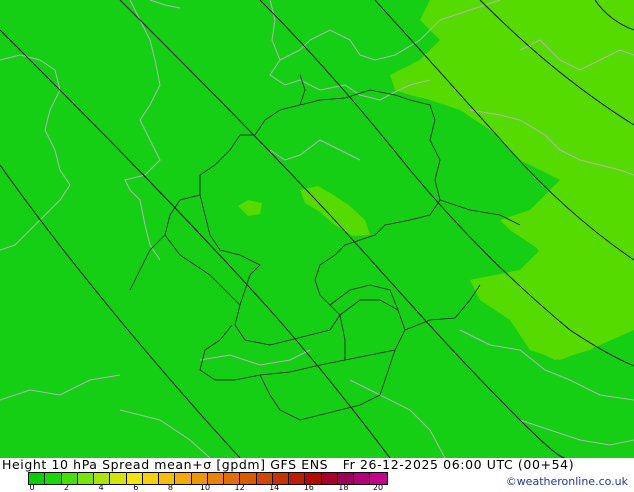 This screenshot has height=492, width=634. Describe the element at coordinates (567, 481) in the screenshot. I see `credit-link: ©weatheronline.co.uk` at that location.